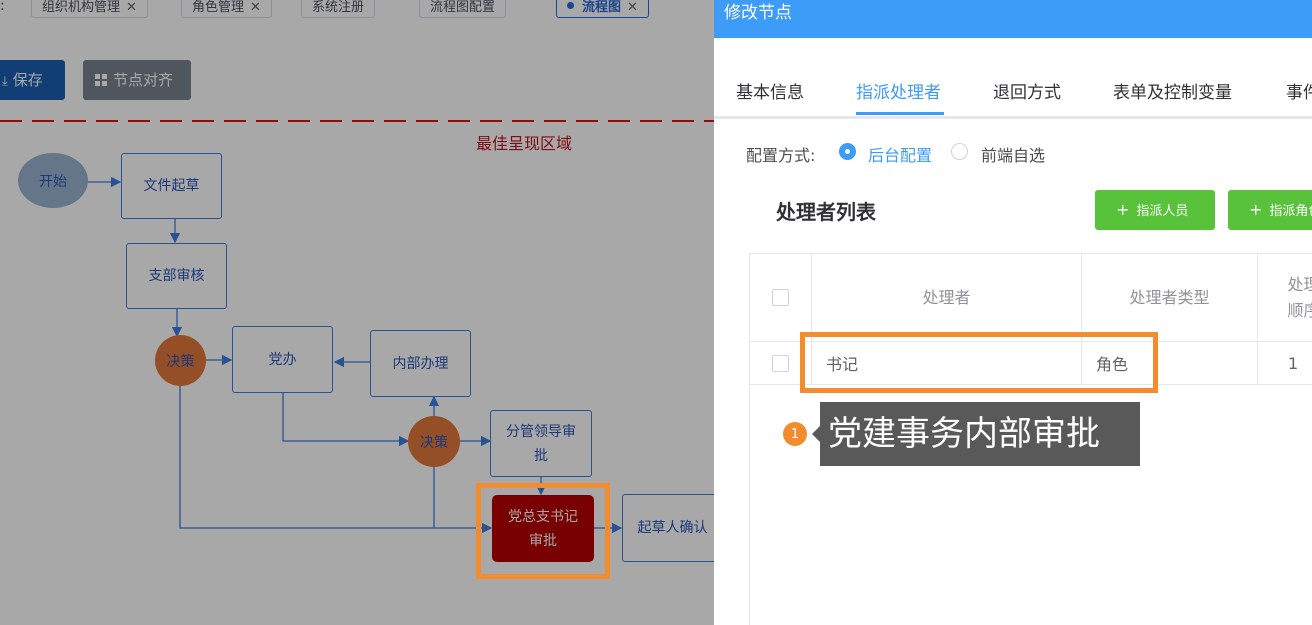 This screenshot has width=1312, height=625. What do you see at coordinates (781, 155) in the screenshot?
I see `config-mode-label: 配置方式:` at bounding box center [781, 155].